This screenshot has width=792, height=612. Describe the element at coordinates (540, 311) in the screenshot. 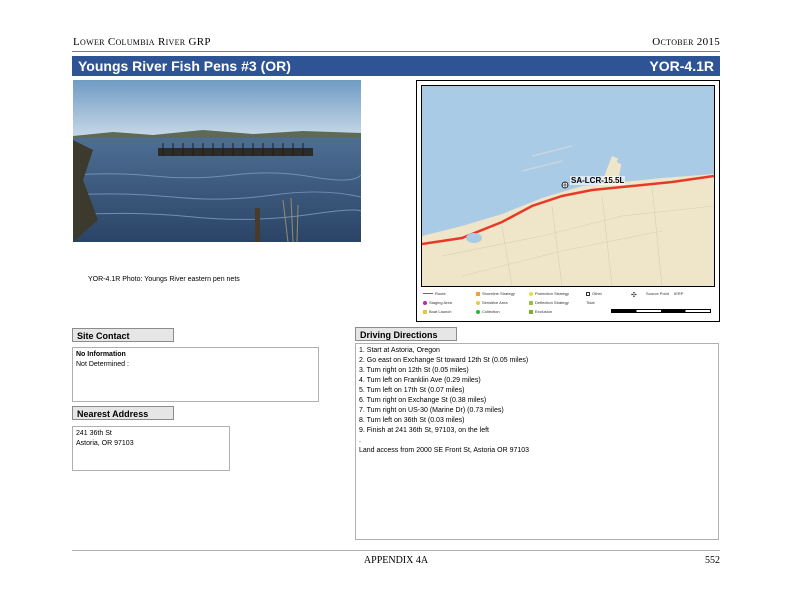

I see `legend-exclusion: Exclusion` at that location.